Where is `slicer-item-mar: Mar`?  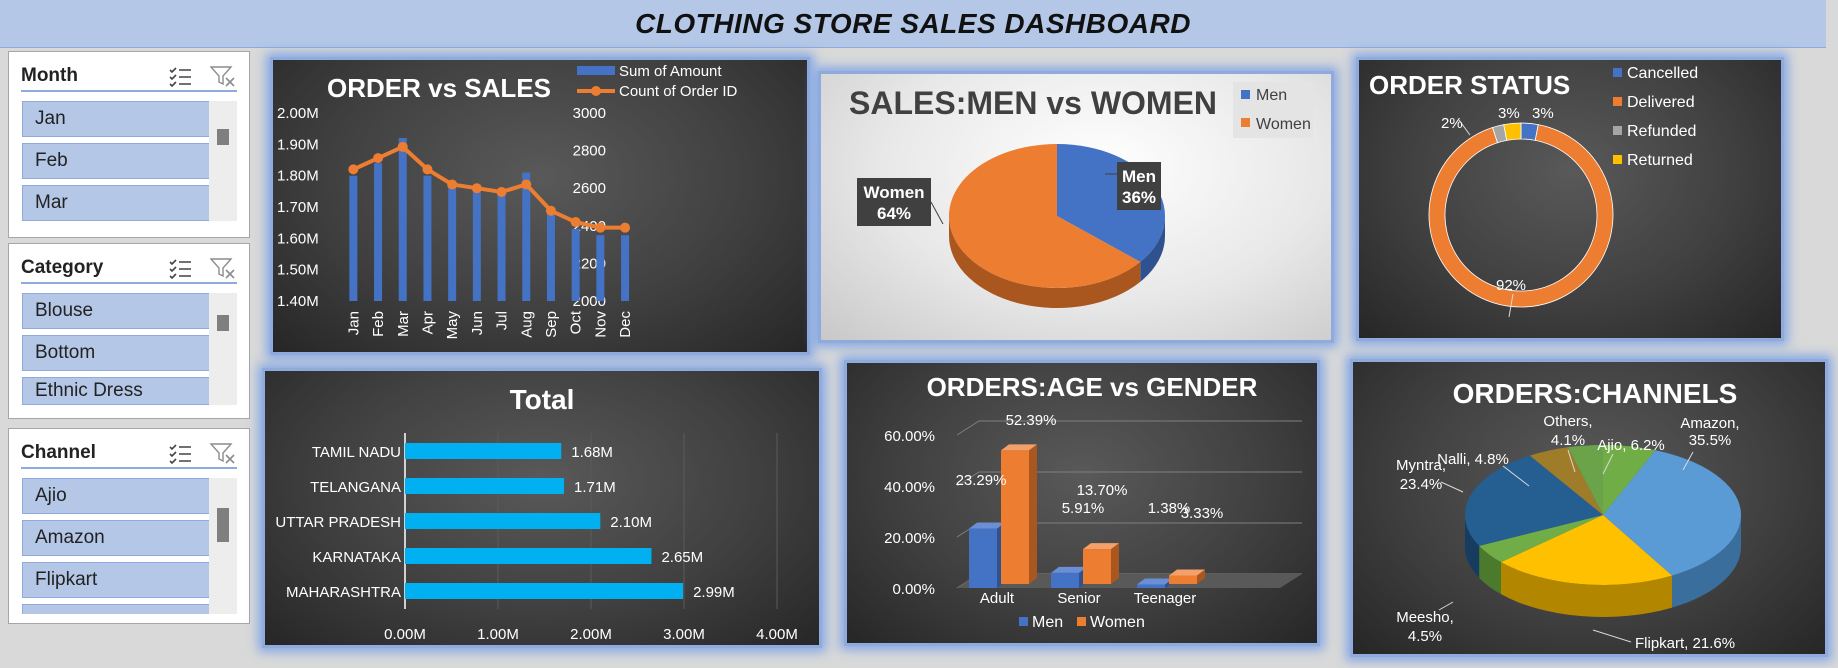 slicer-item-mar: Mar is located at coordinates (118, 203).